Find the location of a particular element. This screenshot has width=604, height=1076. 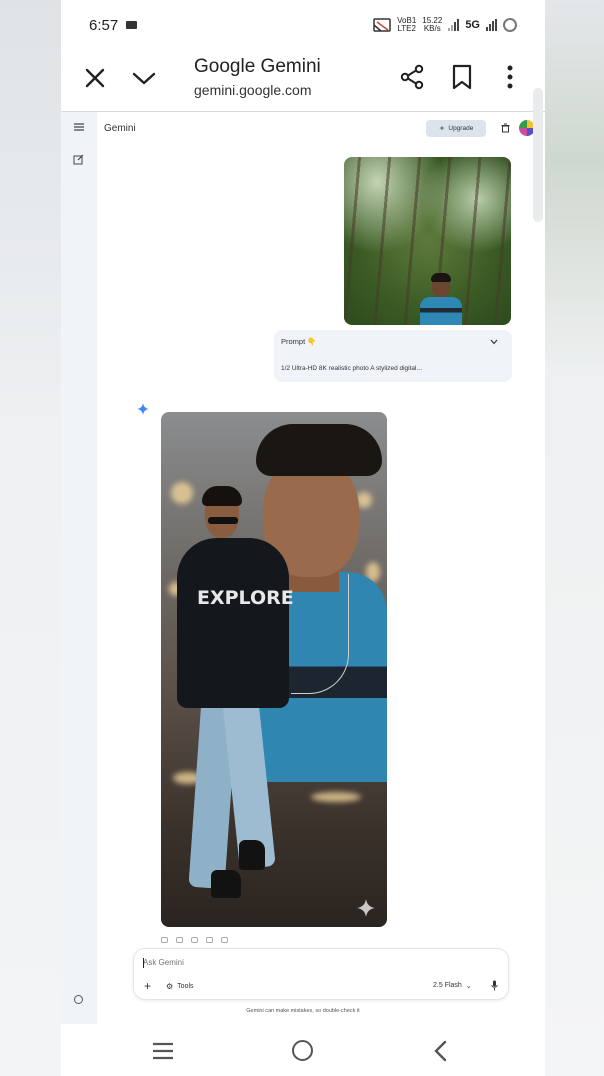

network-line2: LTE2 is located at coordinates (406, 28).